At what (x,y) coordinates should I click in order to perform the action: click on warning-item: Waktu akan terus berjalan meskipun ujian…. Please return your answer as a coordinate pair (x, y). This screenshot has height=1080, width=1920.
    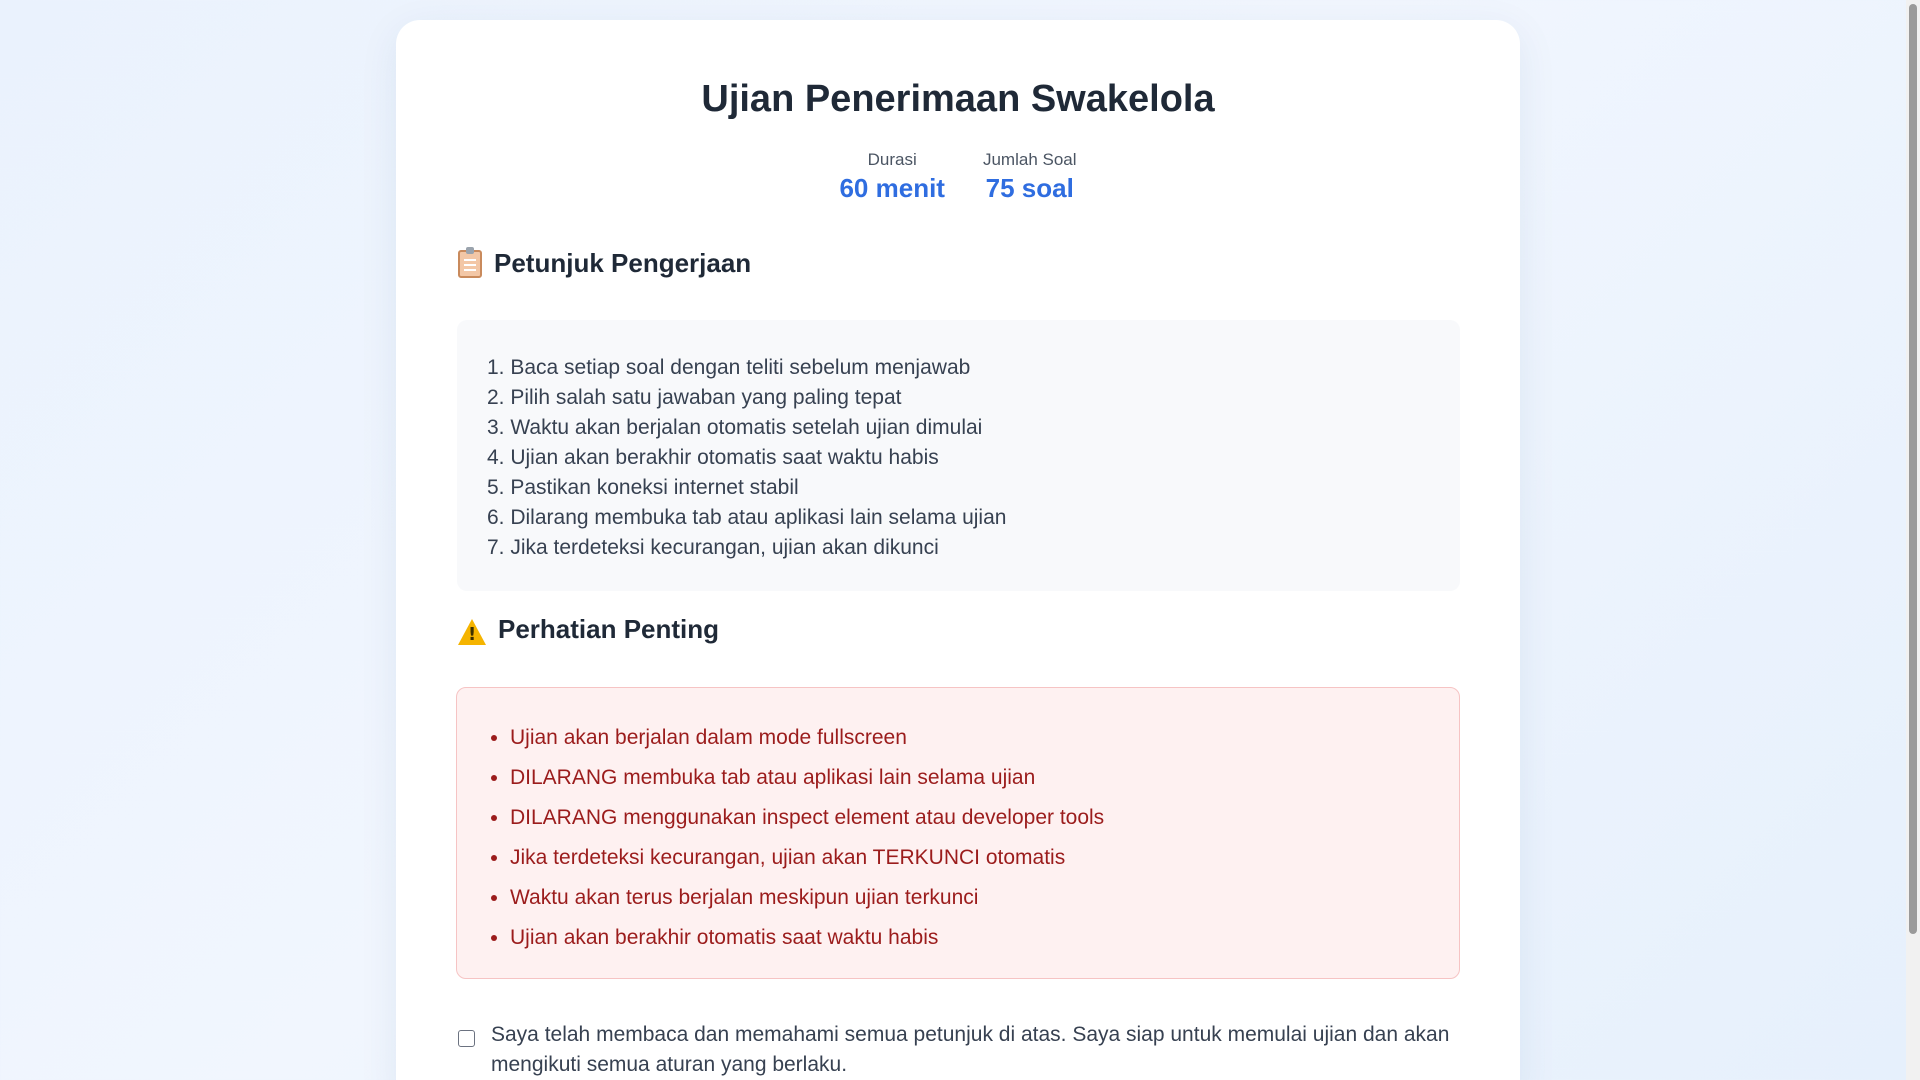
    Looking at the image, I should click on (958, 898).